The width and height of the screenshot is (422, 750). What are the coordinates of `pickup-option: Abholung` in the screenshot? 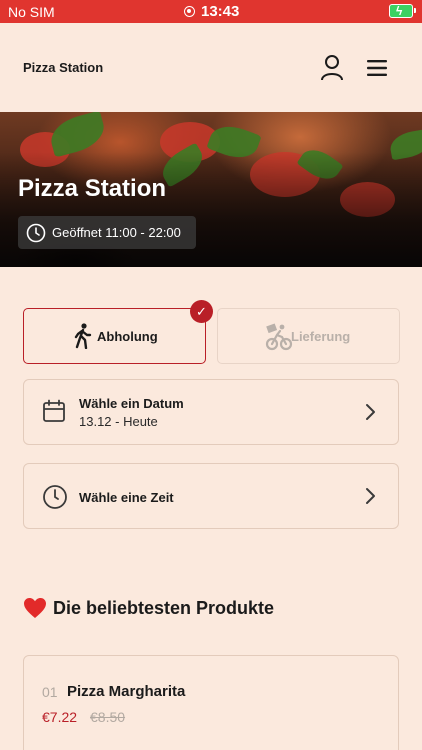 It's located at (114, 336).